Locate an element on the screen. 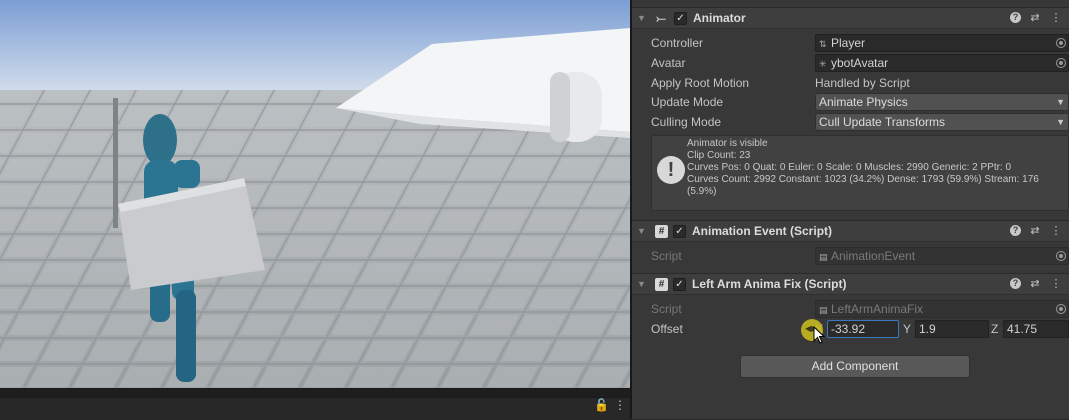 This screenshot has width=1069, height=420. info-line: Clip Count: 23 is located at coordinates (719, 155).